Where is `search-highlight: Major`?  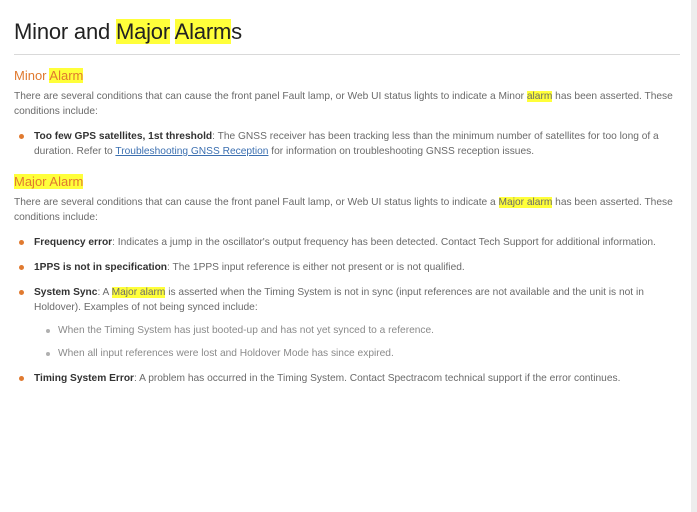
search-highlight: Major is located at coordinates (142, 31).